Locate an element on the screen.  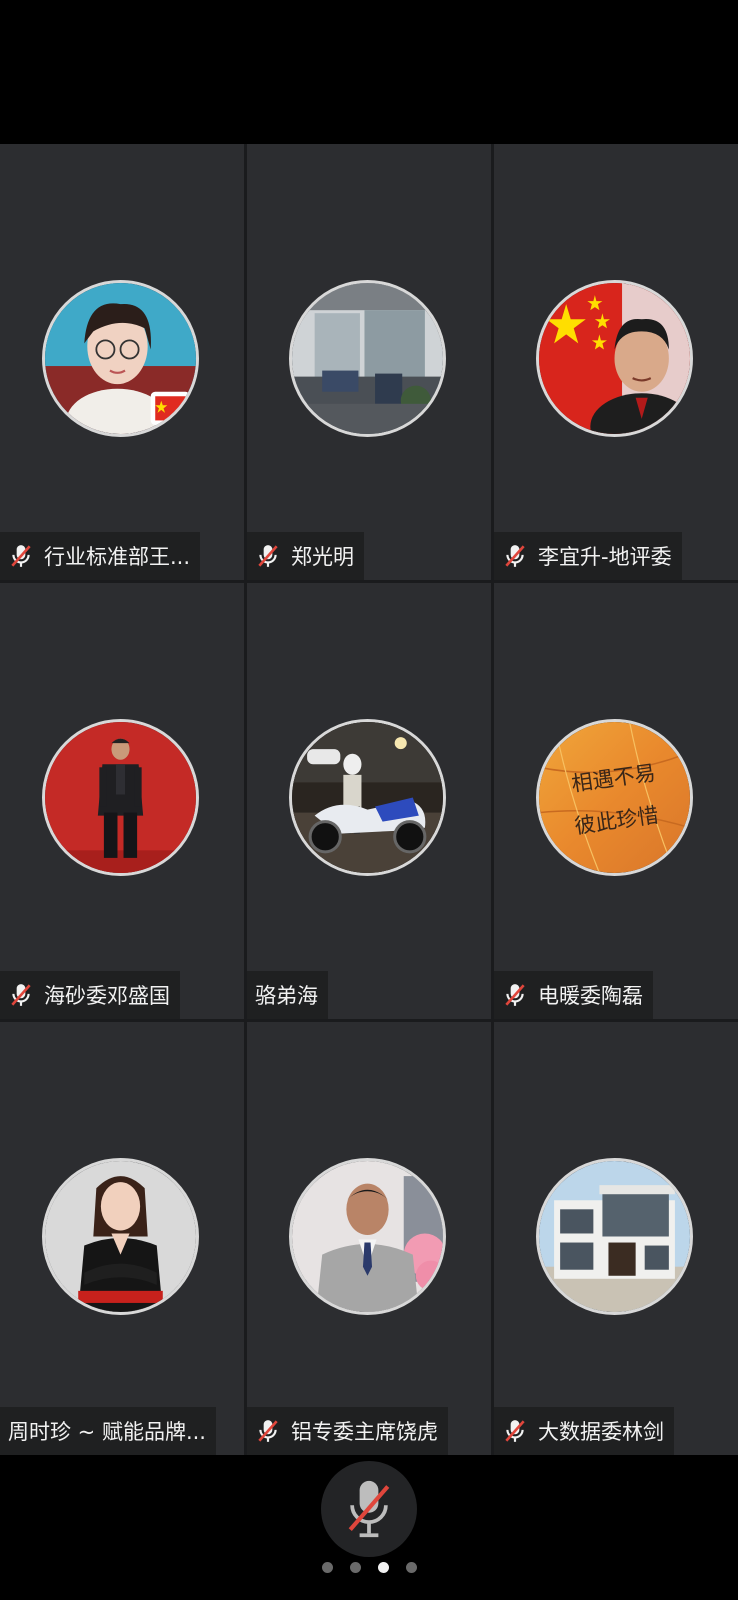
participant-tile: 郑光明 is located at coordinates (369, 362).